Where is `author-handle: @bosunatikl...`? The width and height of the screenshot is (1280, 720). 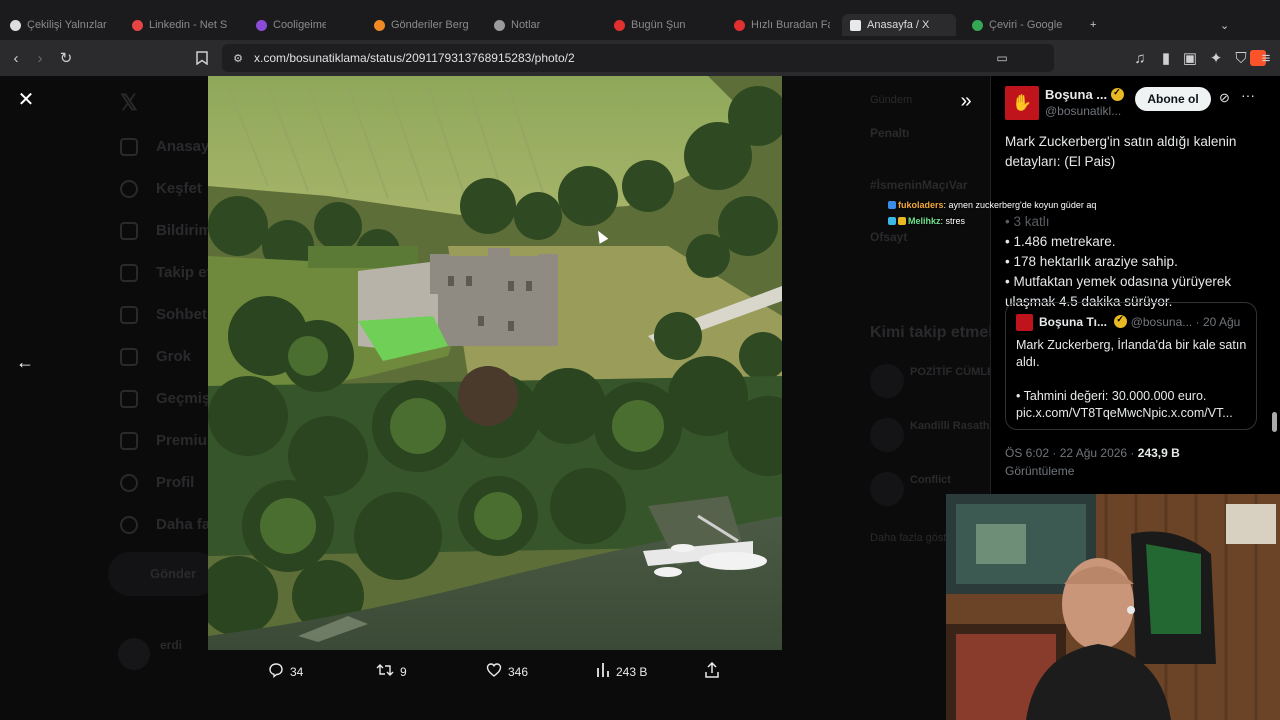
author-handle: @bosunatikl... is located at coordinates (1083, 111).